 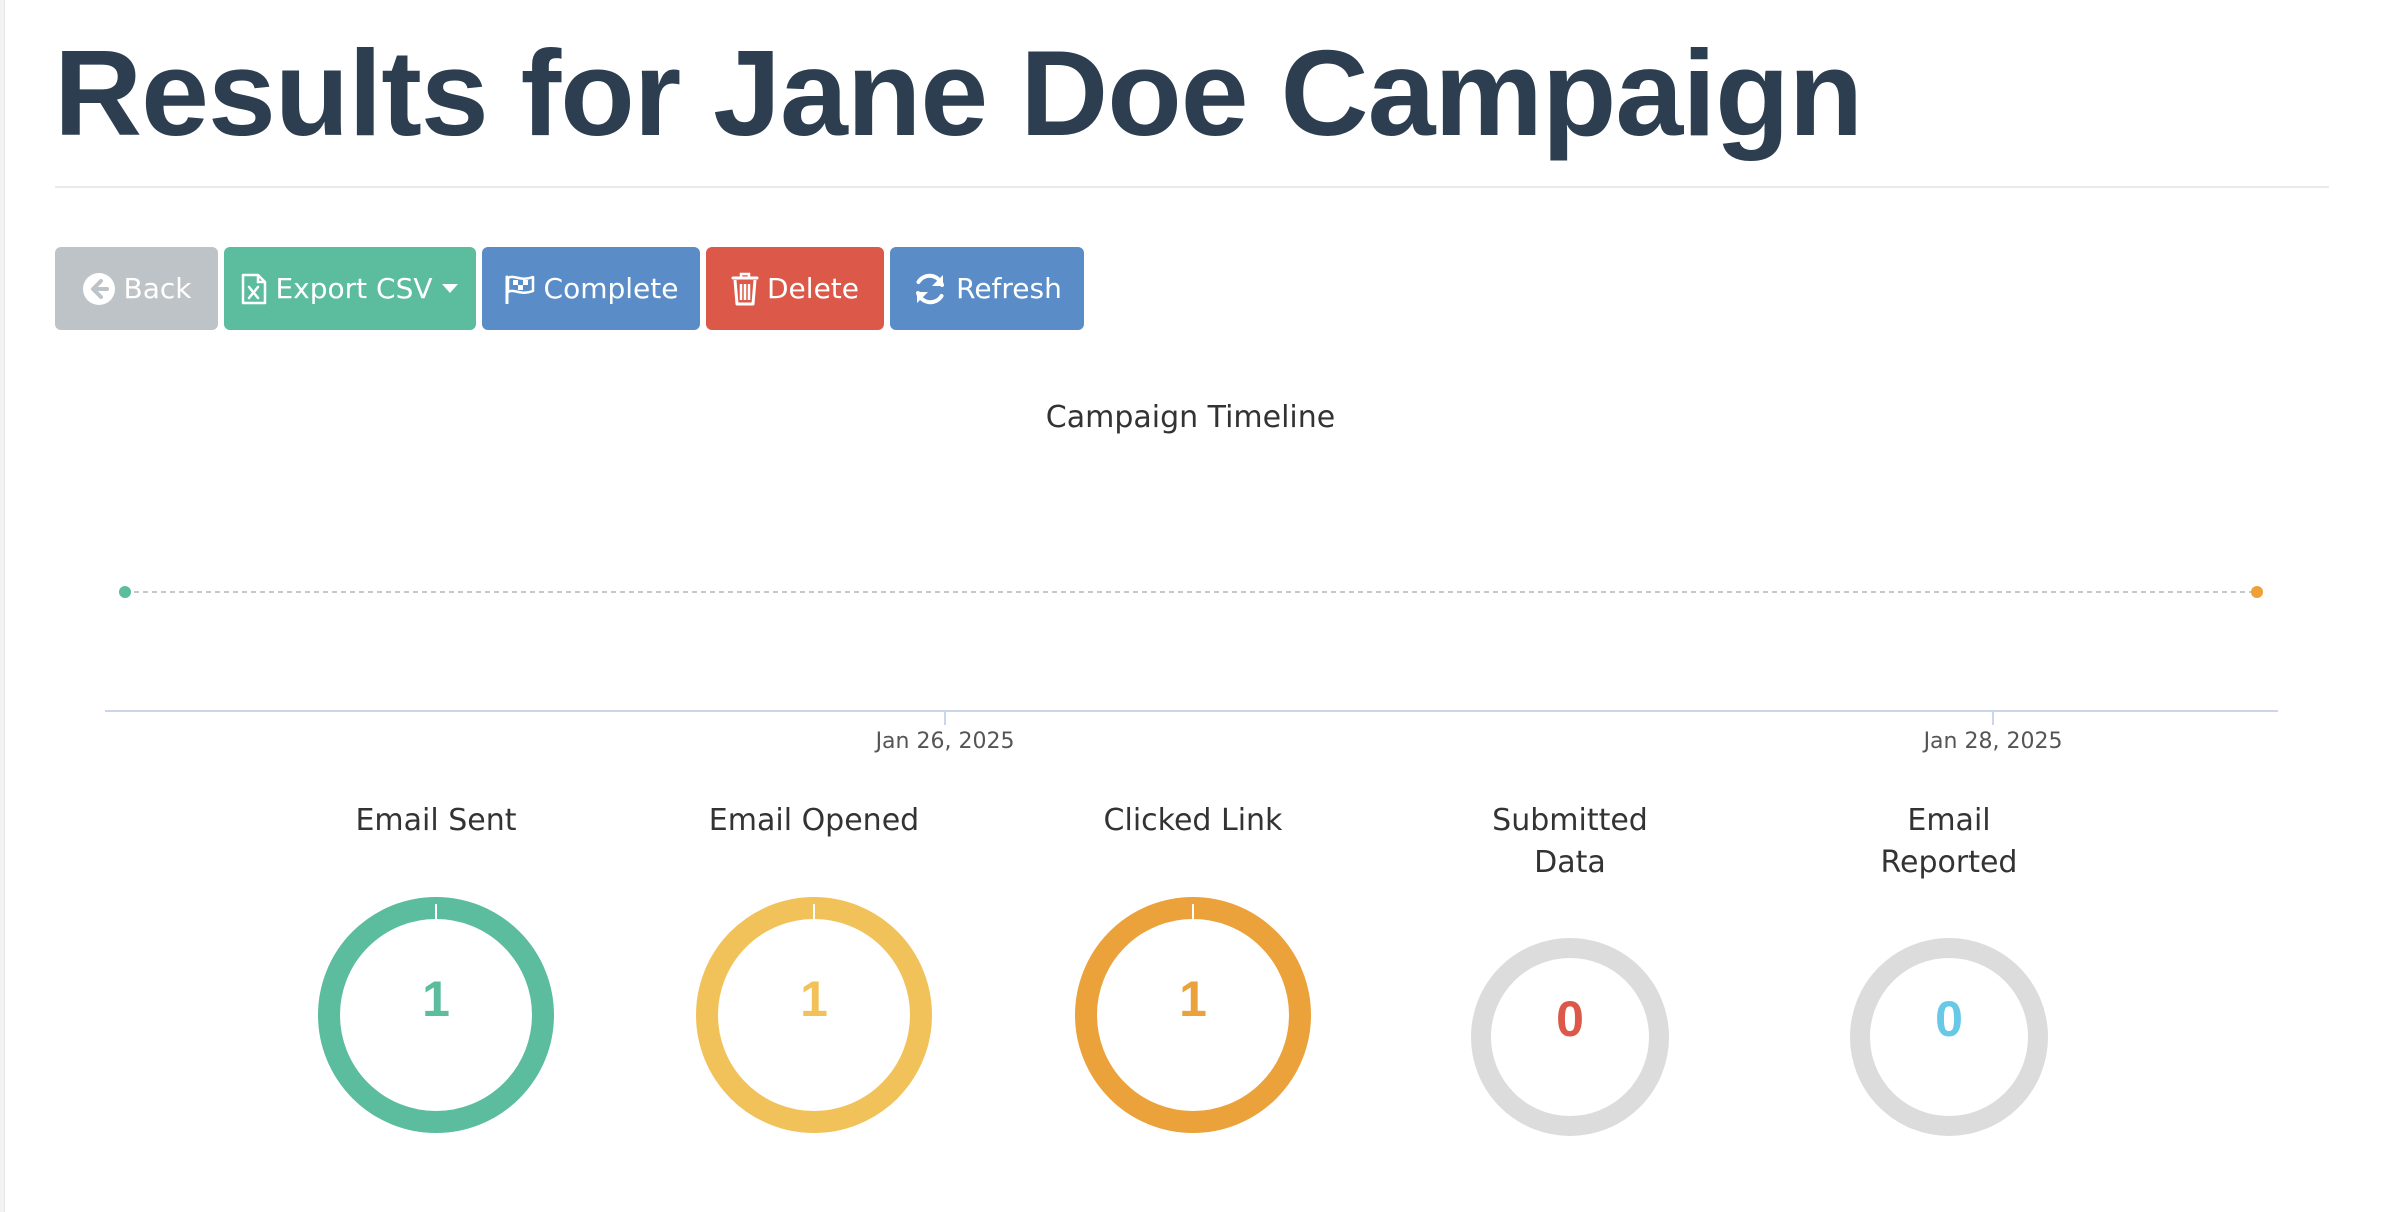 I want to click on stat-label: Email Reported, so click(x=1949, y=841).